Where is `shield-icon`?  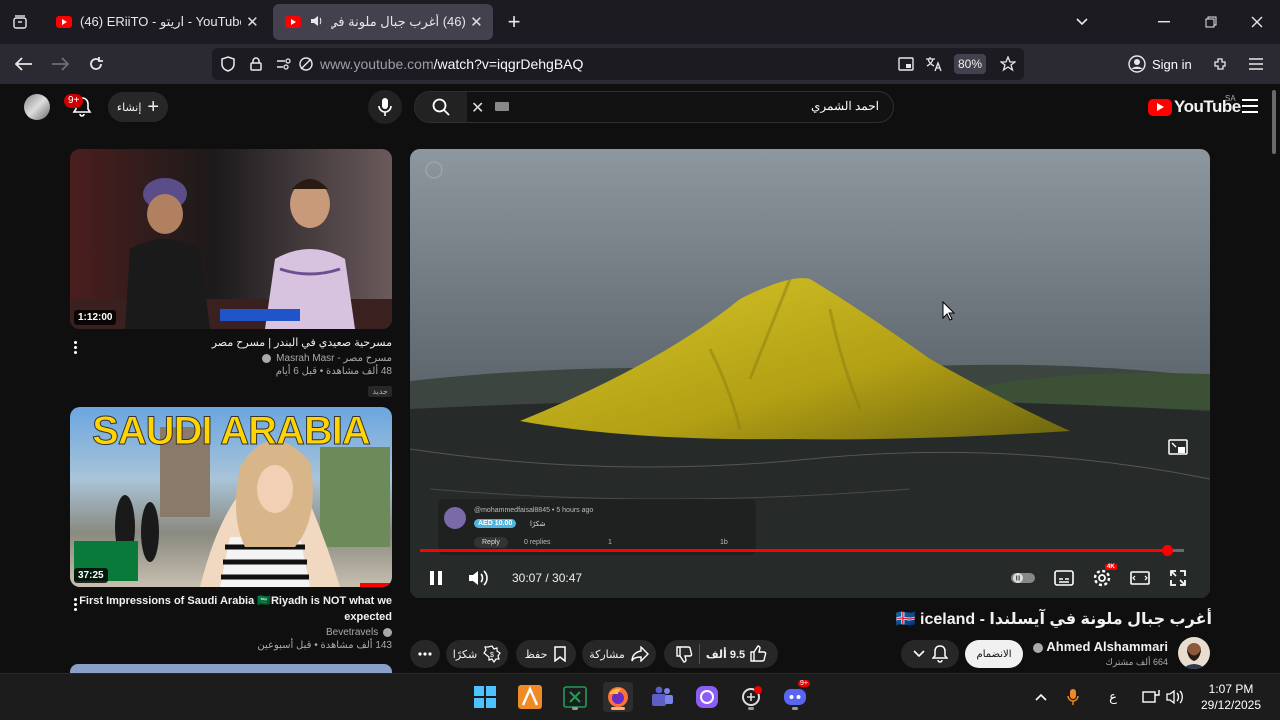
shield-icon is located at coordinates (228, 64).